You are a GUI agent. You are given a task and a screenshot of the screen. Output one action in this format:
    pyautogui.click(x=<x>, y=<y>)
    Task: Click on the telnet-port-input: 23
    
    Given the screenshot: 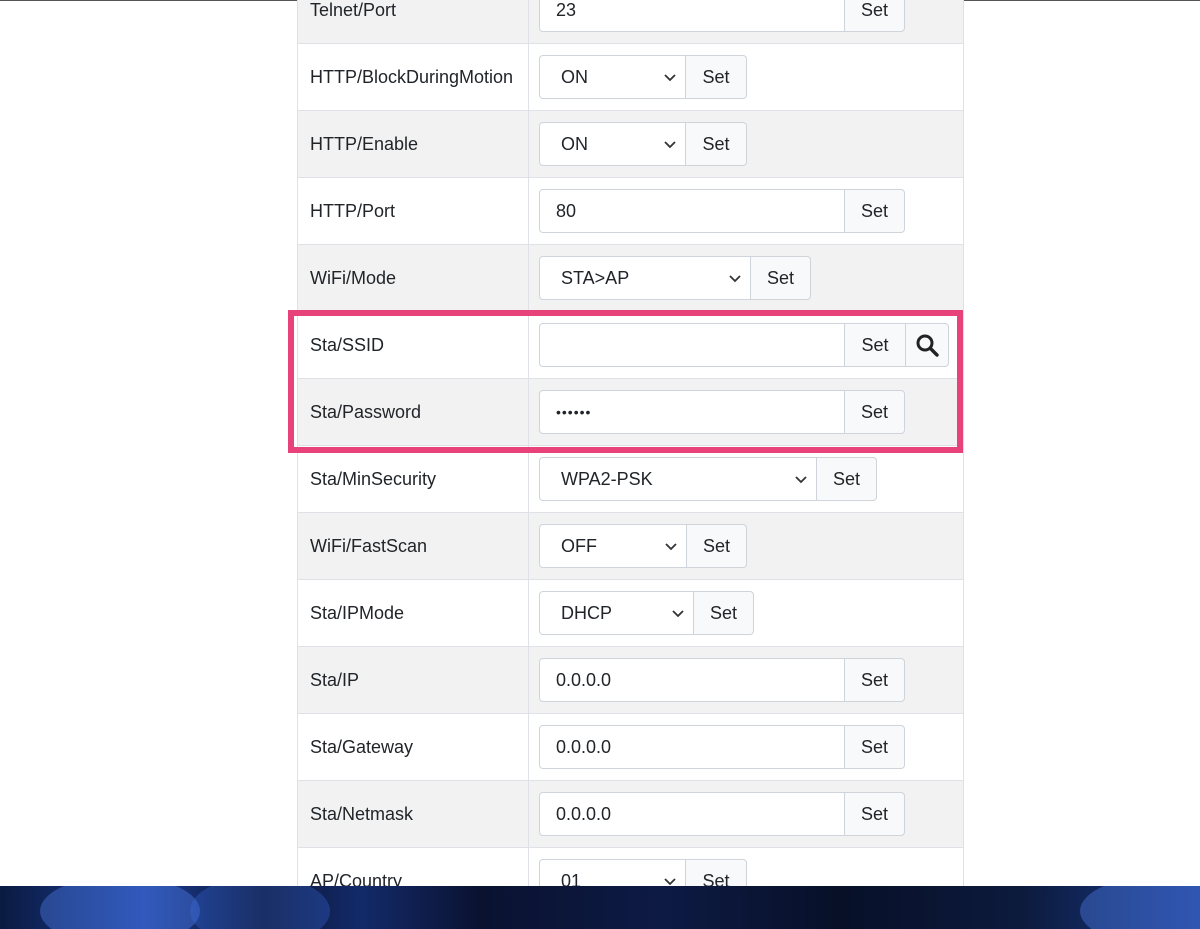 What is the action you would take?
    pyautogui.click(x=692, y=16)
    